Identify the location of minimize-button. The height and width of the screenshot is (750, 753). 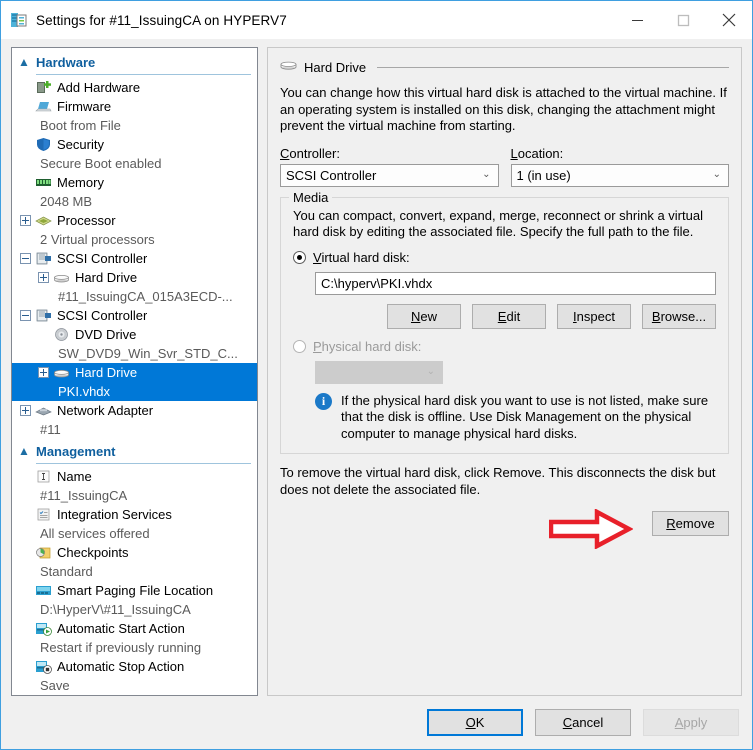
(637, 20).